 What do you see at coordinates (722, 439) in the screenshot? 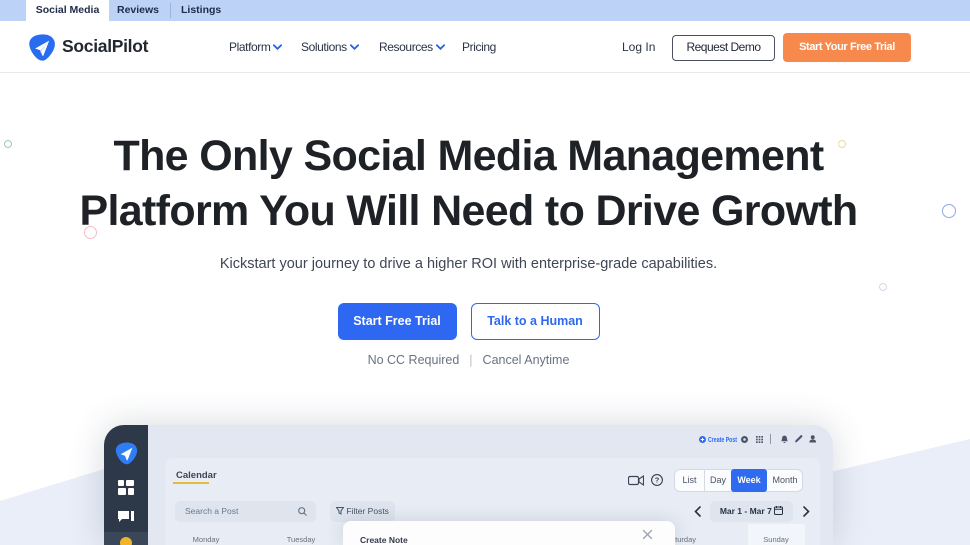
I see `svg-text: Create Post` at bounding box center [722, 439].